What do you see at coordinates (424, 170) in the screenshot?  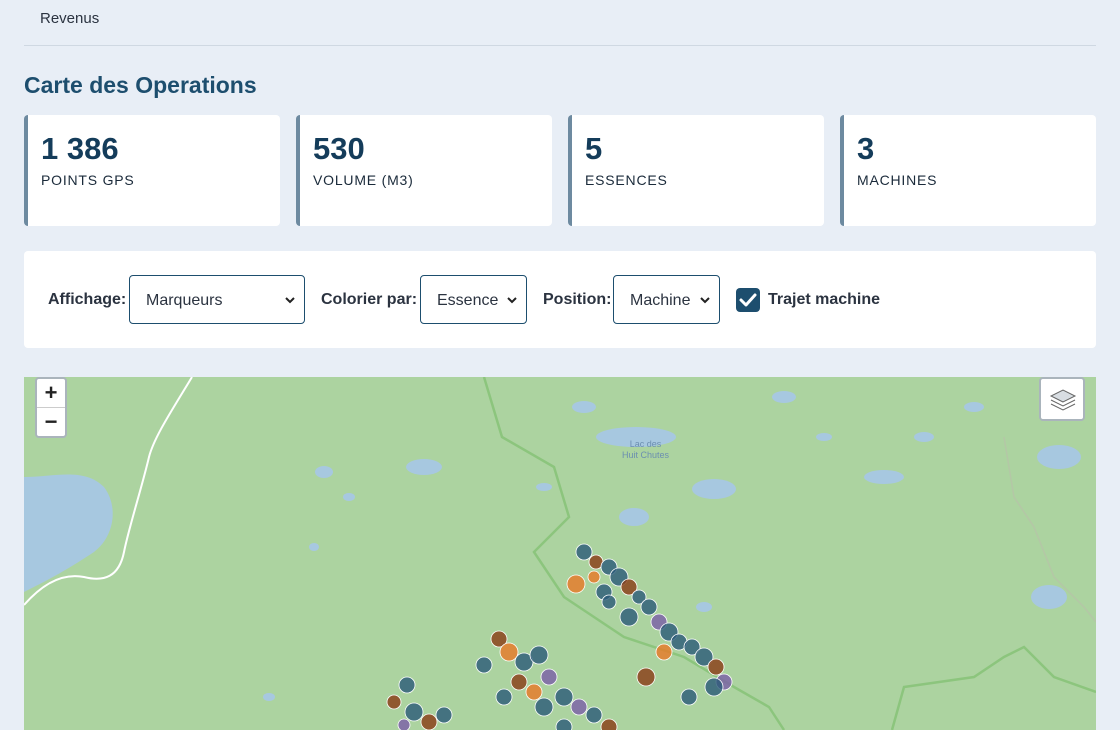 I see `stat-card-volume: 530 VOLUME (M3)` at bounding box center [424, 170].